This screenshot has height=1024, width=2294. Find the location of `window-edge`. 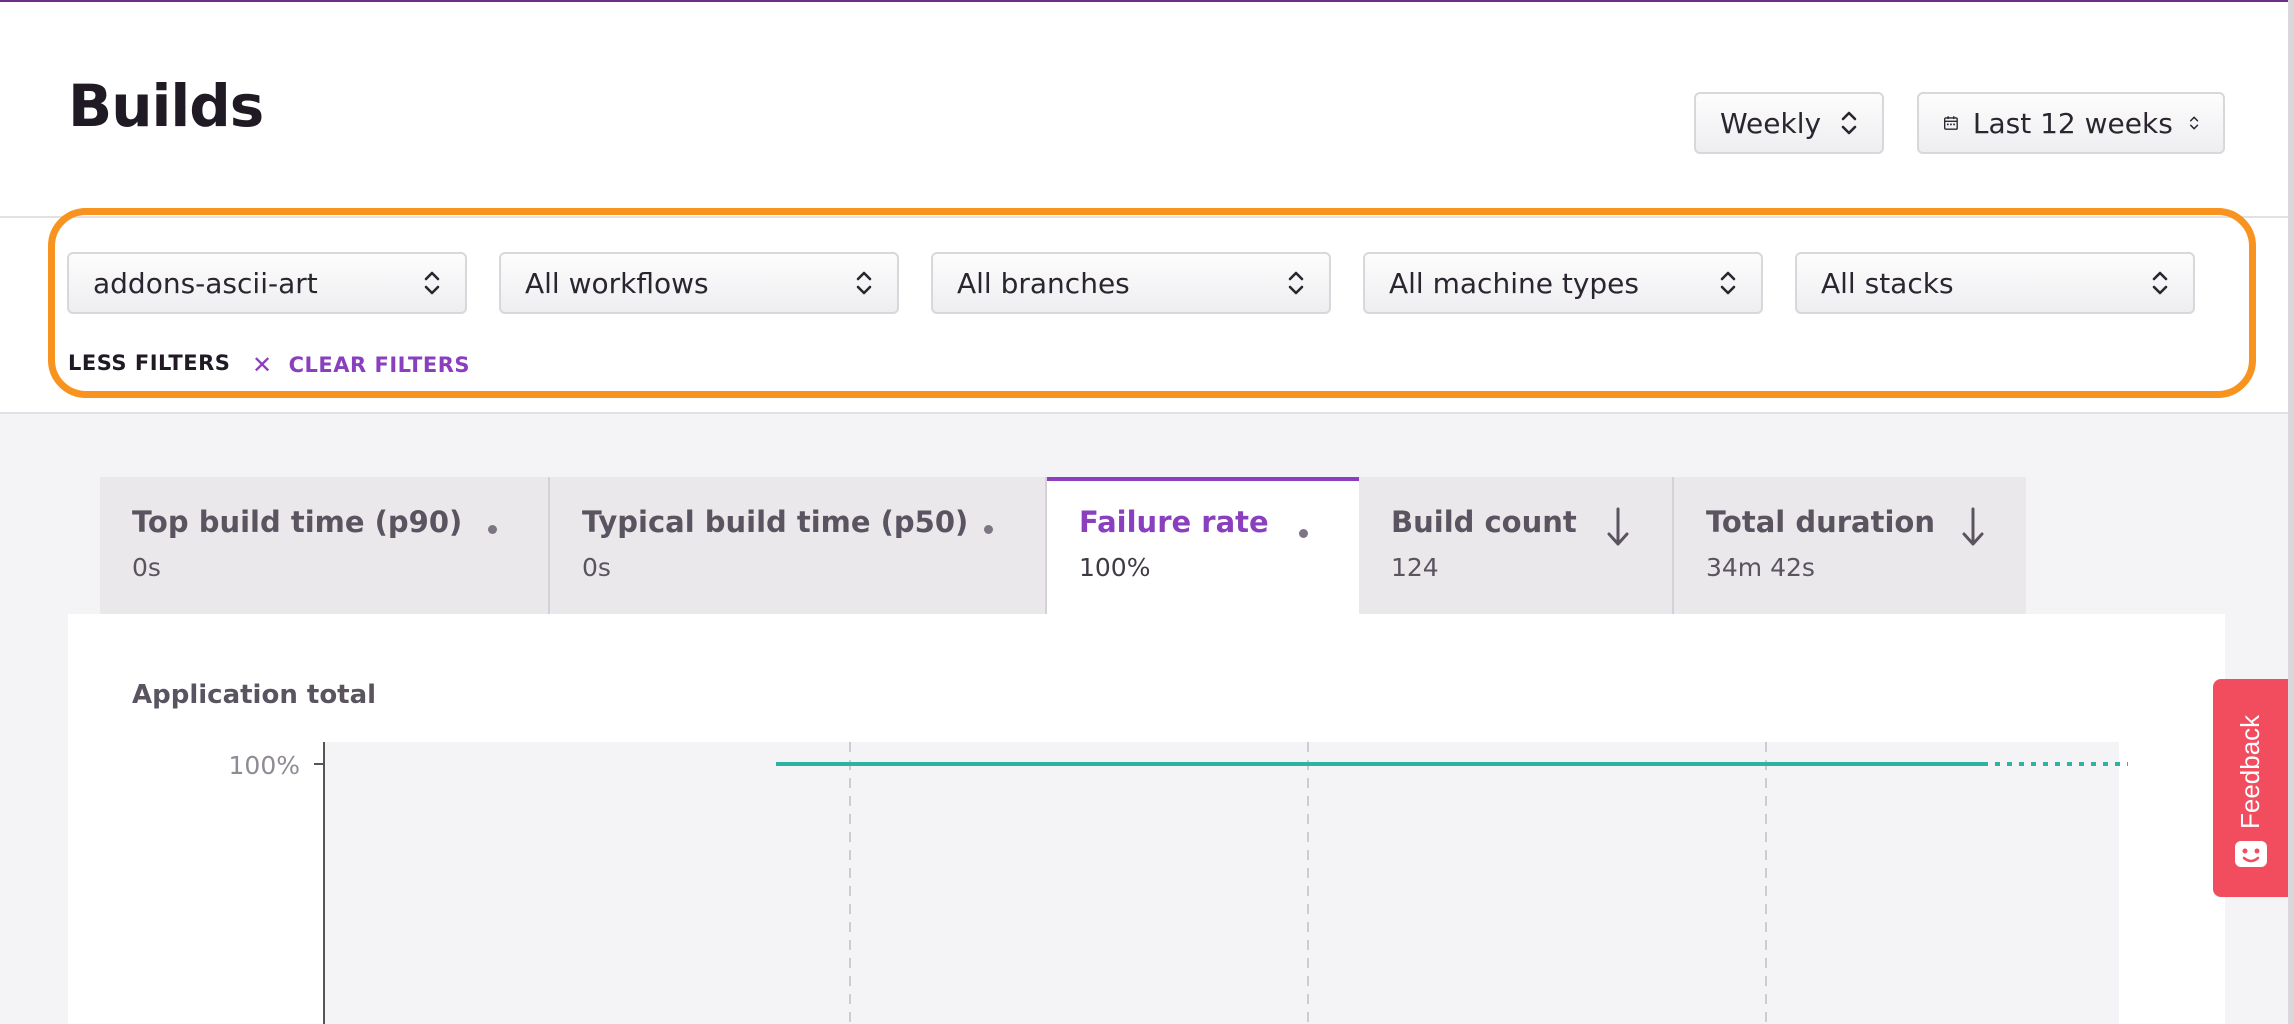

window-edge is located at coordinates (2291, 512).